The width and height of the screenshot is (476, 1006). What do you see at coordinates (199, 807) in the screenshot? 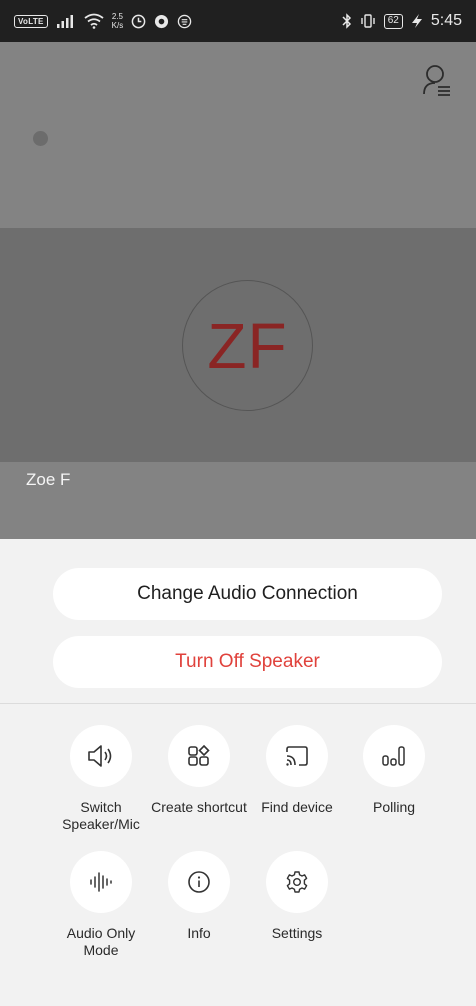
I see `action-label: Create shortcut` at bounding box center [199, 807].